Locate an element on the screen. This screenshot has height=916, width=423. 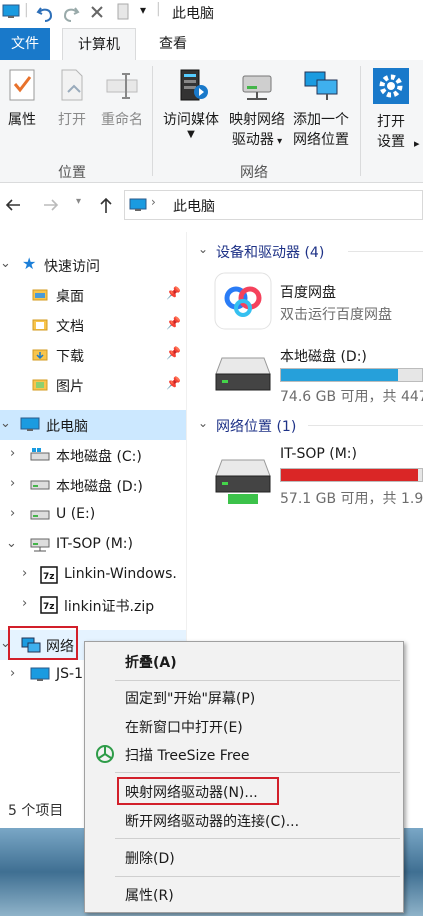
drive-m-item: IT-SOP (M:) 57.1 GB 可用，共 1.9 is located at coordinates (305, 475).